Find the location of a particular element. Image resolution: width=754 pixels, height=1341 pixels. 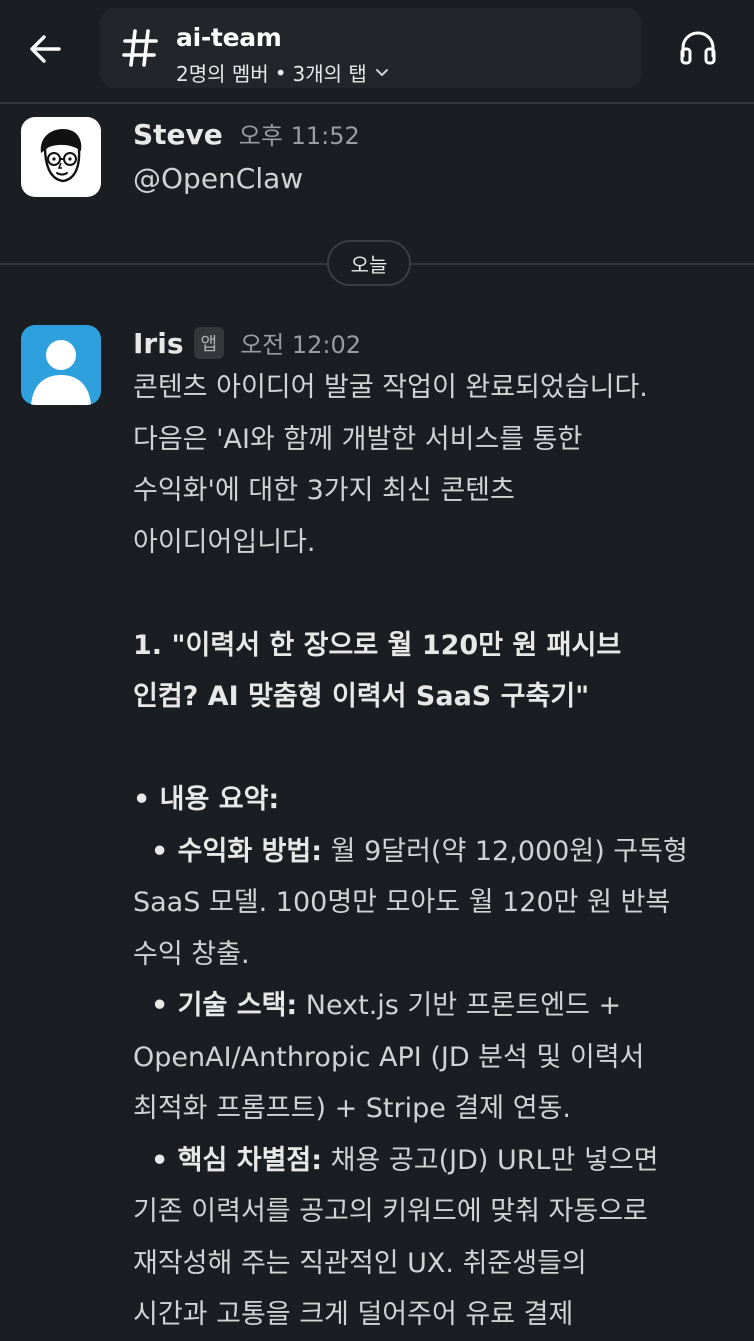

idea-title-line: 1. "이력서 한 장으로 월 120만 원 패시브 is located at coordinates (433, 646).